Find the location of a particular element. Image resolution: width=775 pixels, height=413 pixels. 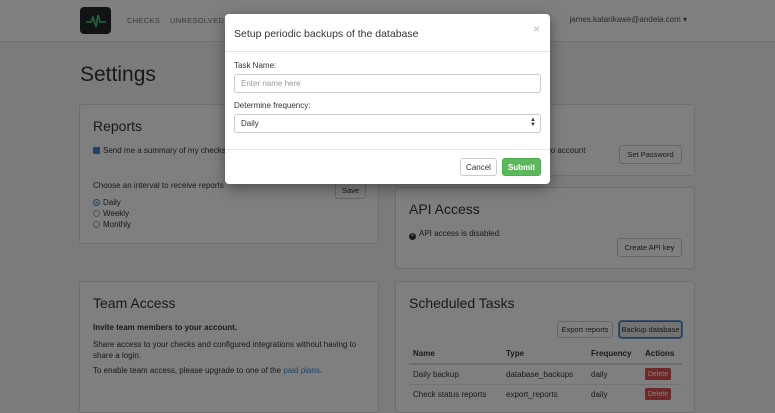

modal-title: Setup periodic backups of the database is located at coordinates (326, 34).